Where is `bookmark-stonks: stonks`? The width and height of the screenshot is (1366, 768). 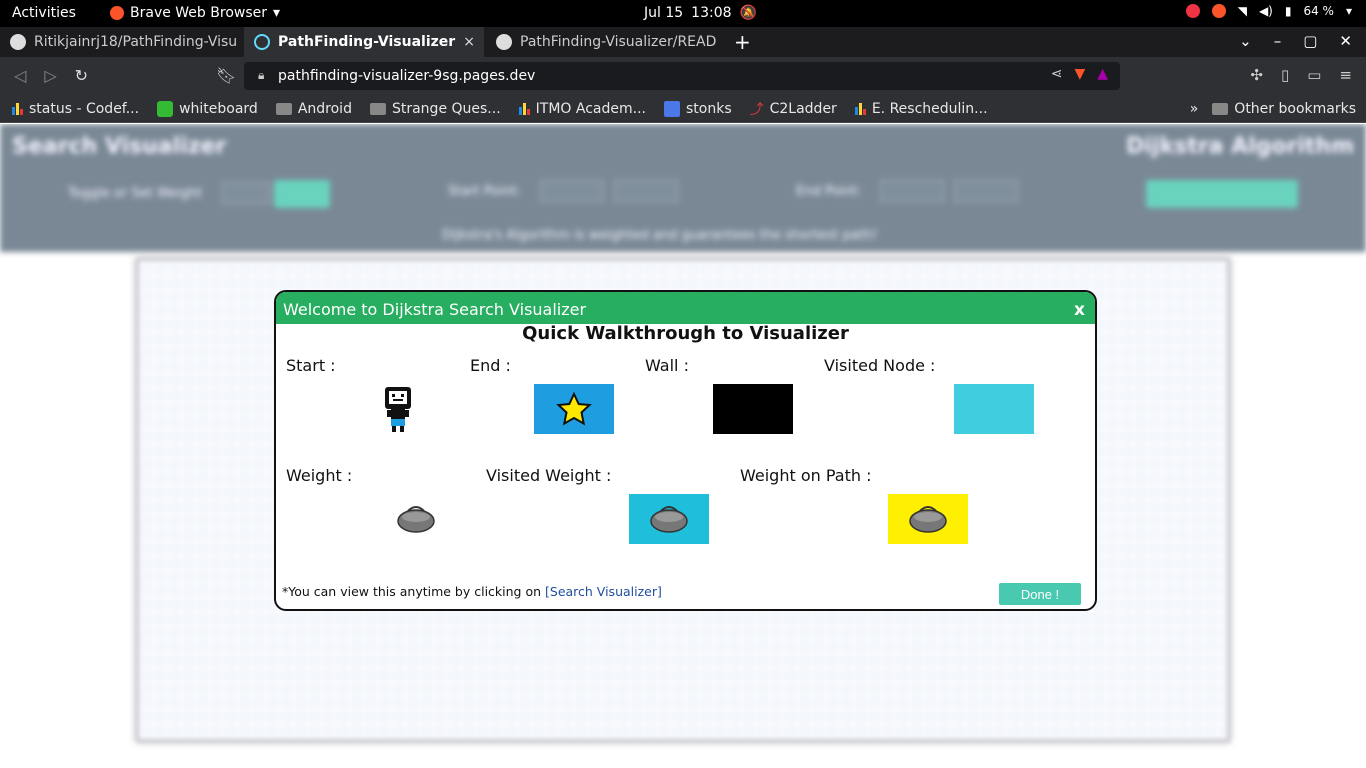 bookmark-stonks: stonks is located at coordinates (697, 108).